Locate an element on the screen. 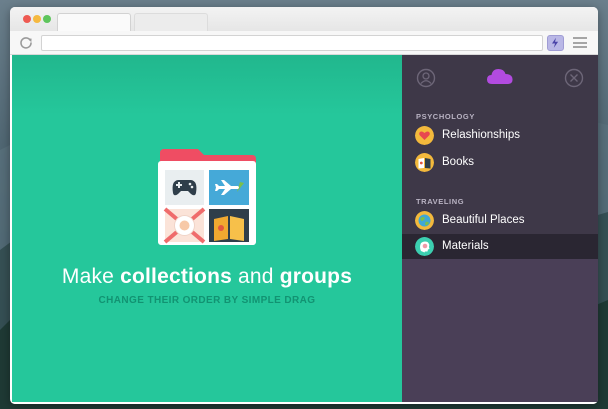  lightning-icon is located at coordinates (555, 42).